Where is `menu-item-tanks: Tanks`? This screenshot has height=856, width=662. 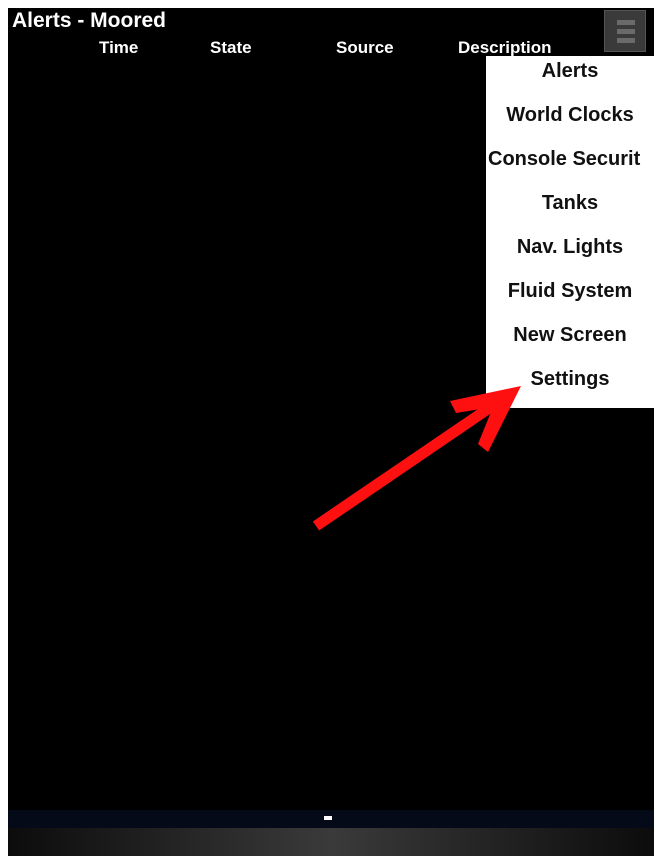 menu-item-tanks: Tanks is located at coordinates (570, 210).